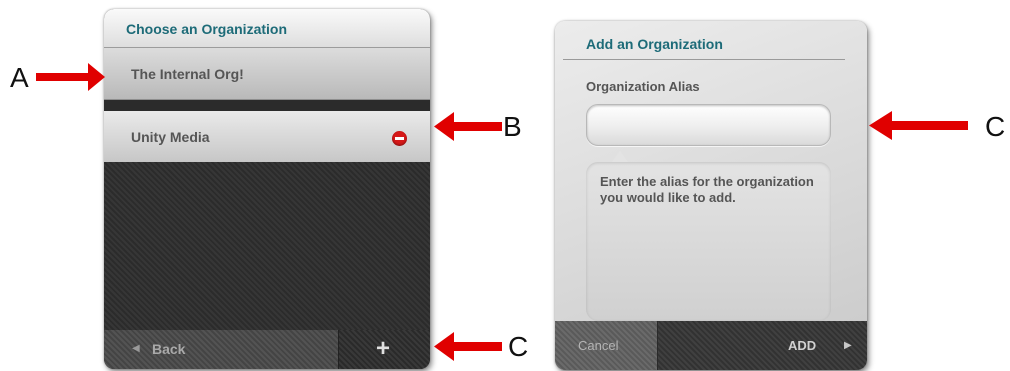  Describe the element at coordinates (995, 126) in the screenshot. I see `annotation-c-right: C` at that location.